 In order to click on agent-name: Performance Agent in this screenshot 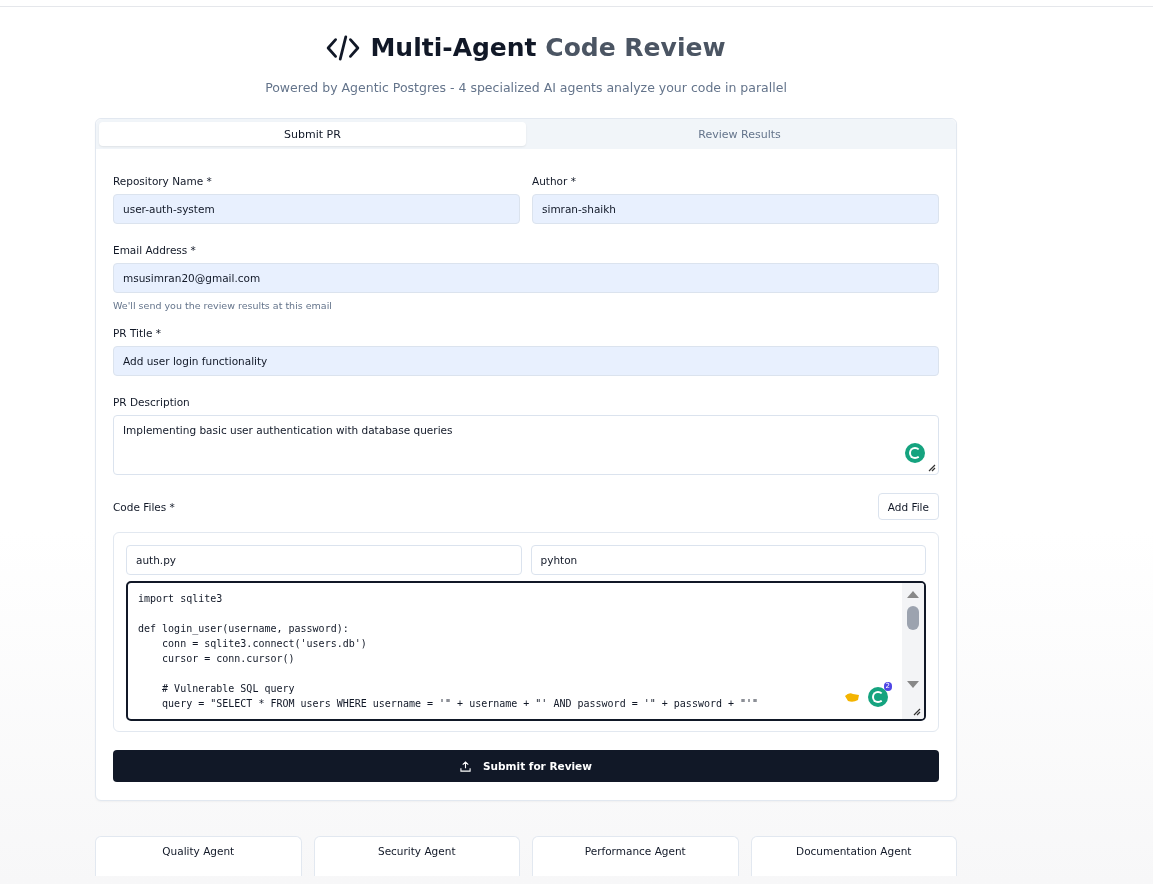, I will do `click(635, 851)`.